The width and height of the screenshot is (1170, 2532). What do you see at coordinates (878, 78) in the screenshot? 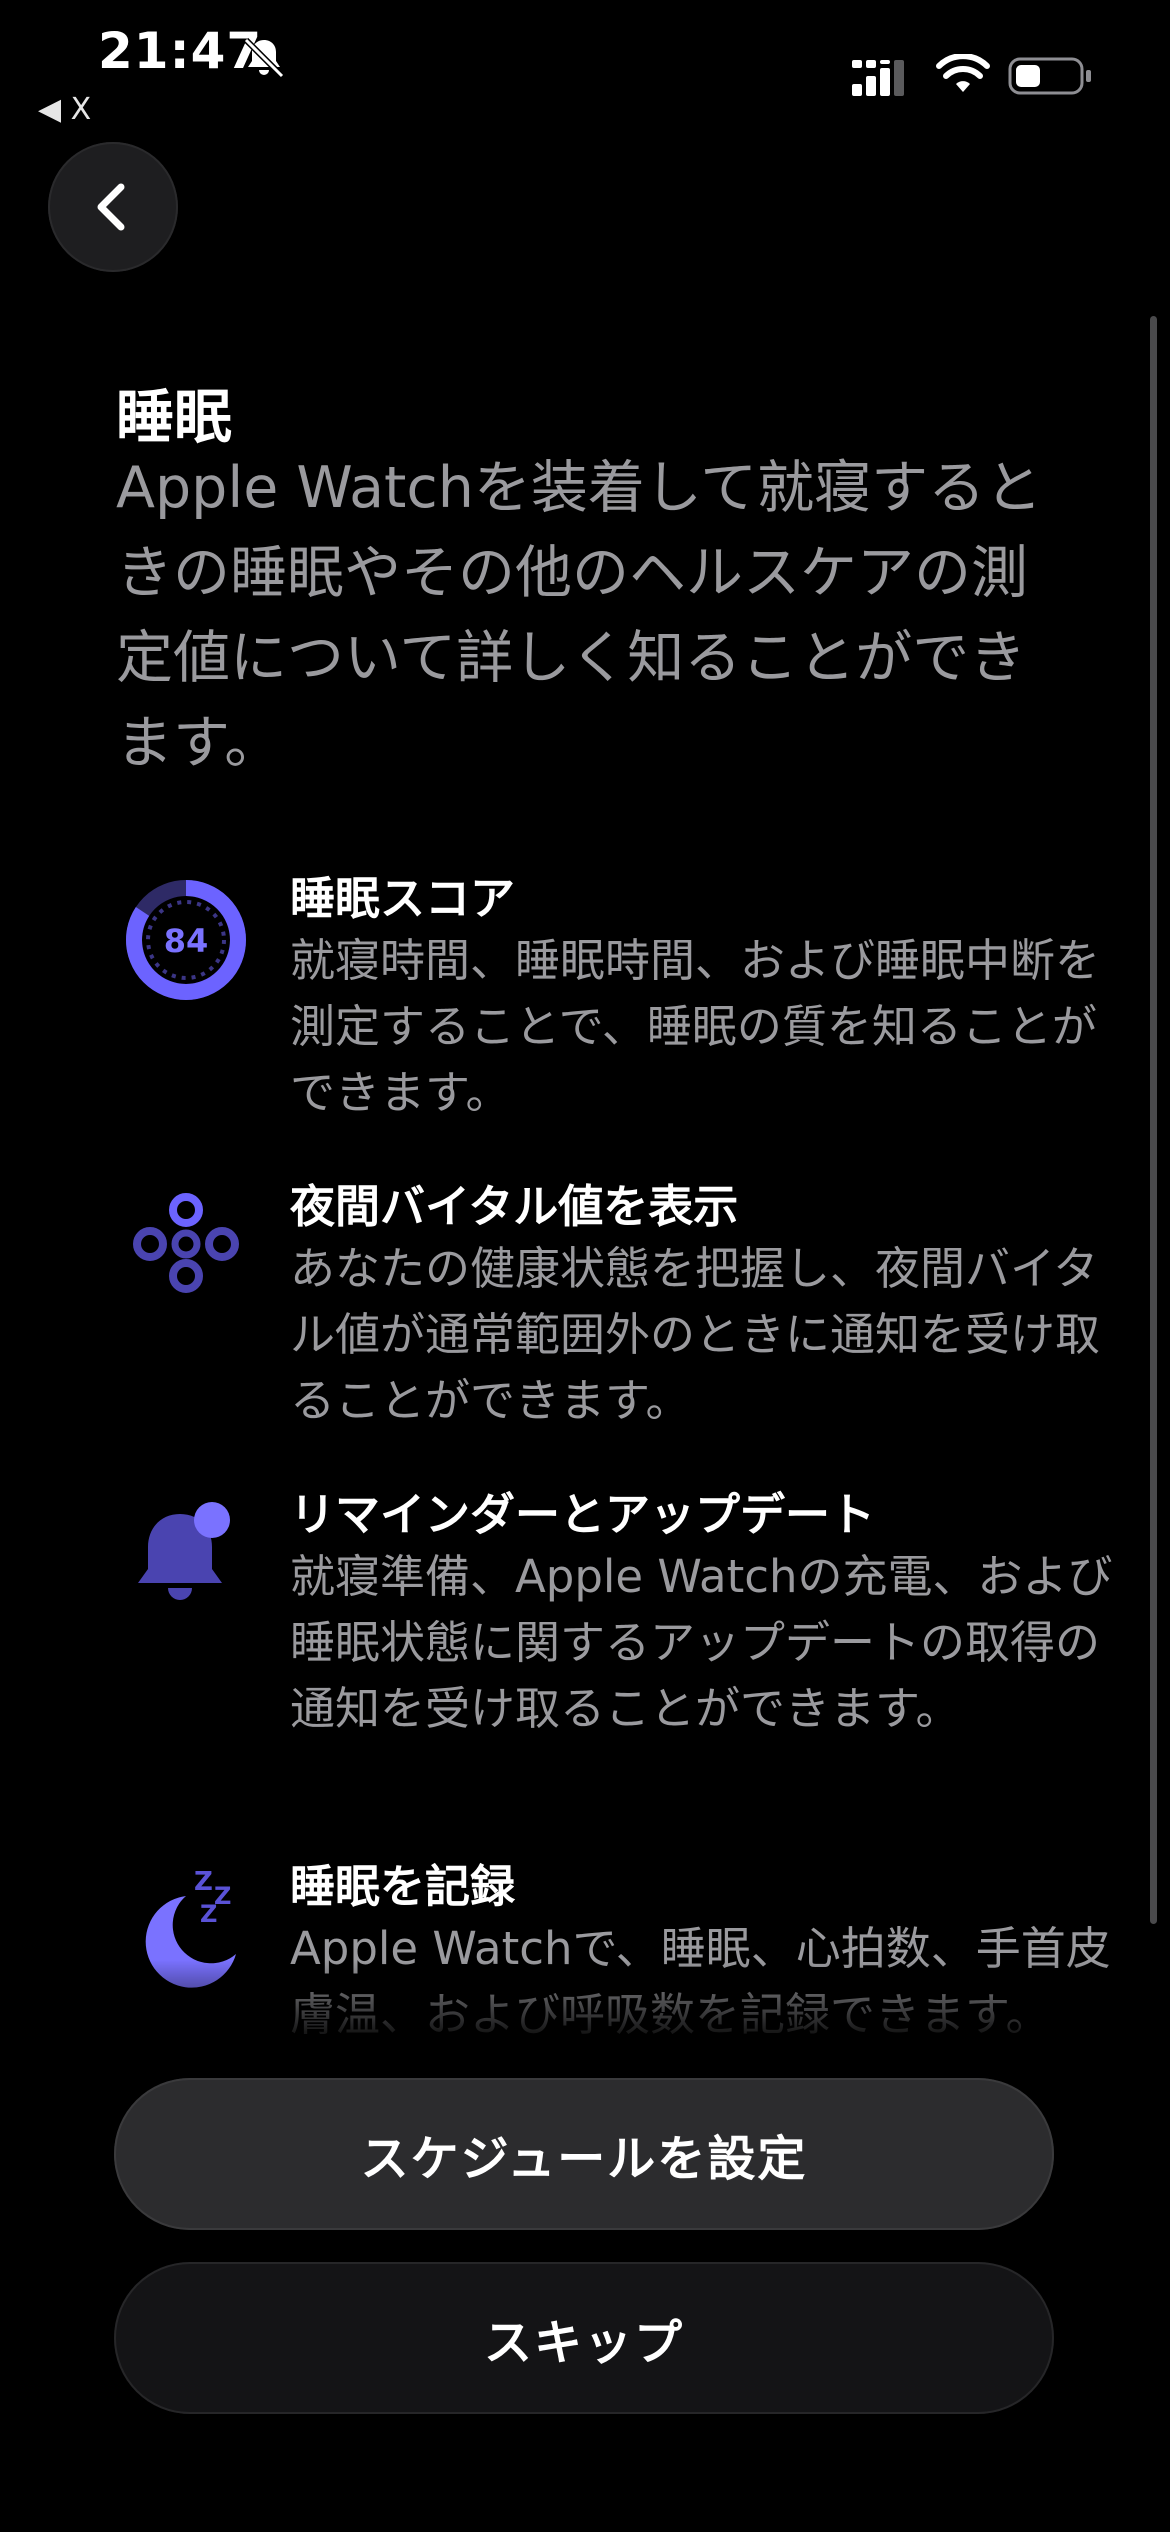
I see `cellular-signal-icon` at bounding box center [878, 78].